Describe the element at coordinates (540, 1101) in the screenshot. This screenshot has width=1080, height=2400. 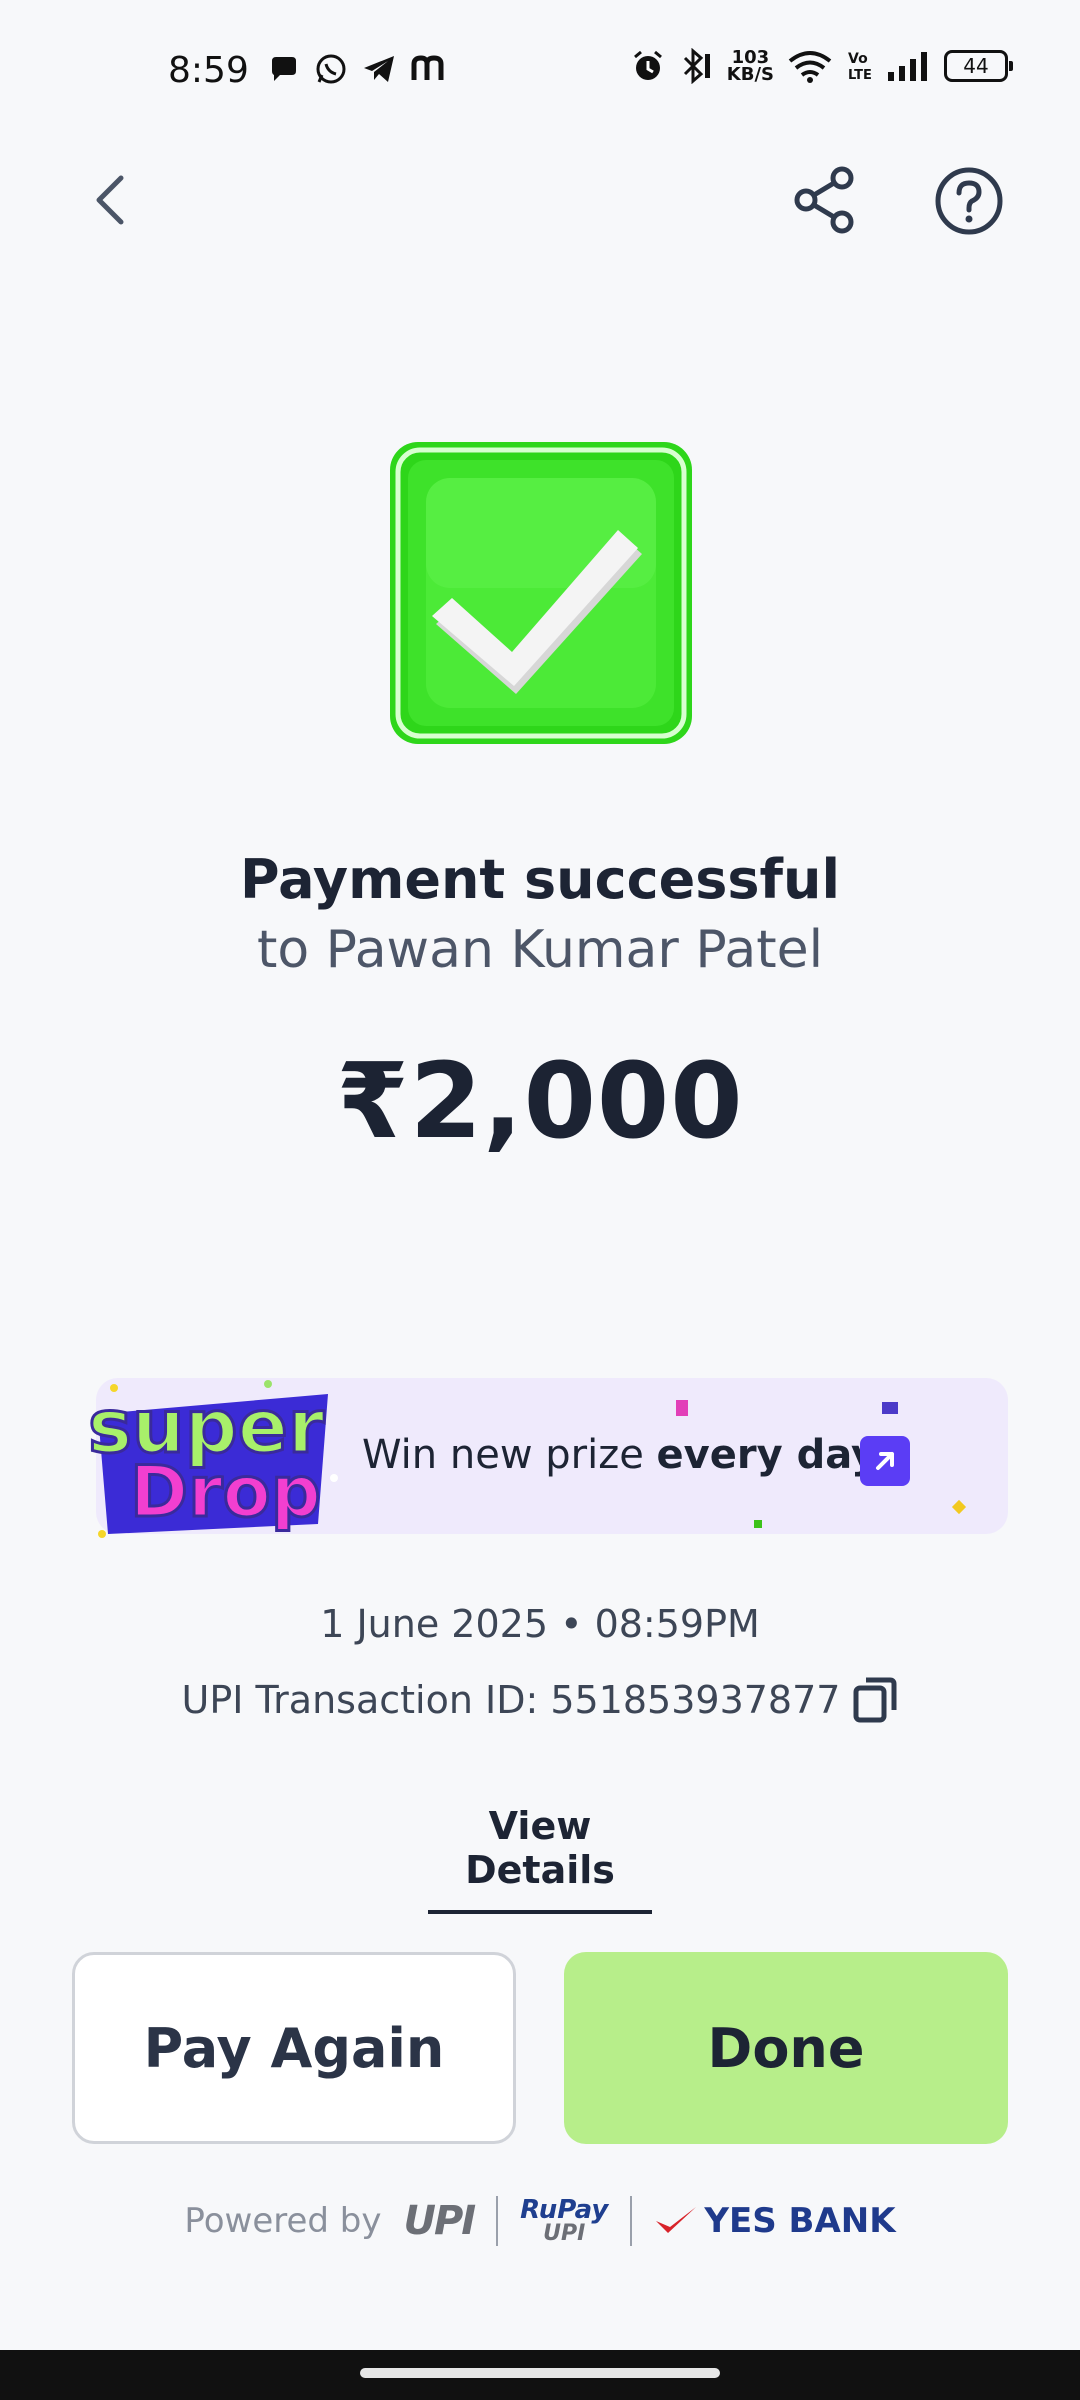
I see `payment-amount: ₹2,000` at that location.